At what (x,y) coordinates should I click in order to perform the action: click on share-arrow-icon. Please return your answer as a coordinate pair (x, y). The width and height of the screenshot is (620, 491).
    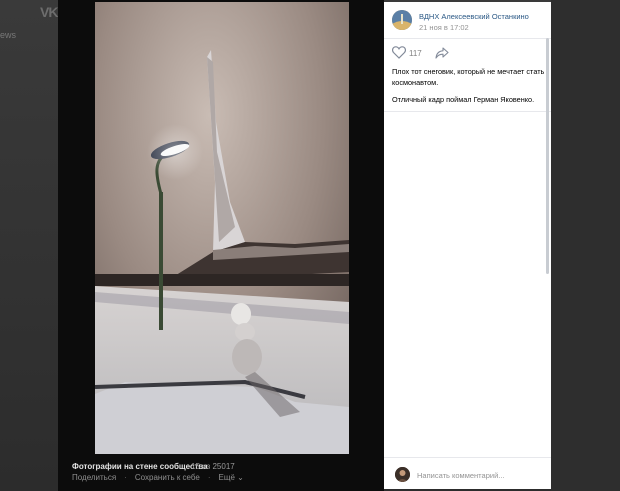
    Looking at the image, I should click on (442, 53).